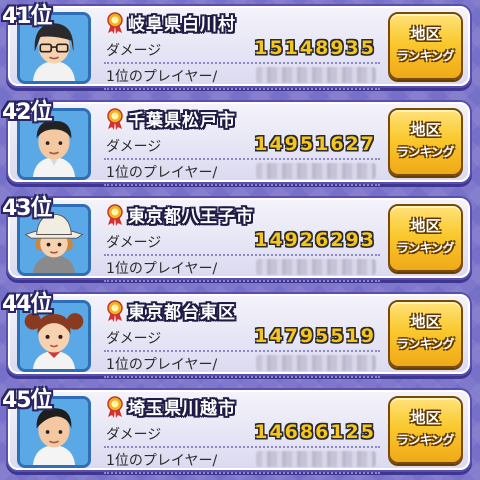 This screenshot has height=480, width=480. I want to click on damage-value: 14795519, so click(315, 336).